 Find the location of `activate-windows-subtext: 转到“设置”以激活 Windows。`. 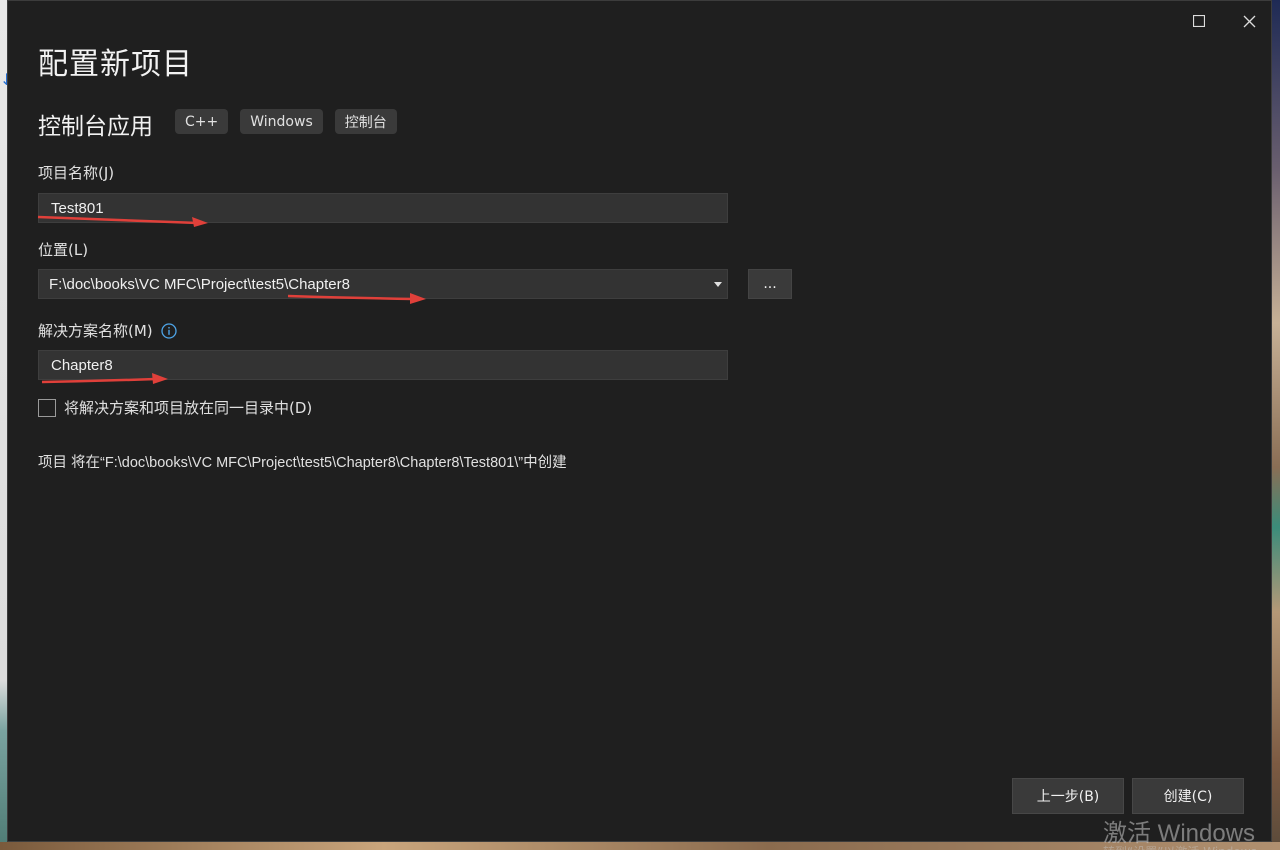

activate-windows-subtext: 转到“设置”以激活 Windows。 is located at coordinates (1186, 846).